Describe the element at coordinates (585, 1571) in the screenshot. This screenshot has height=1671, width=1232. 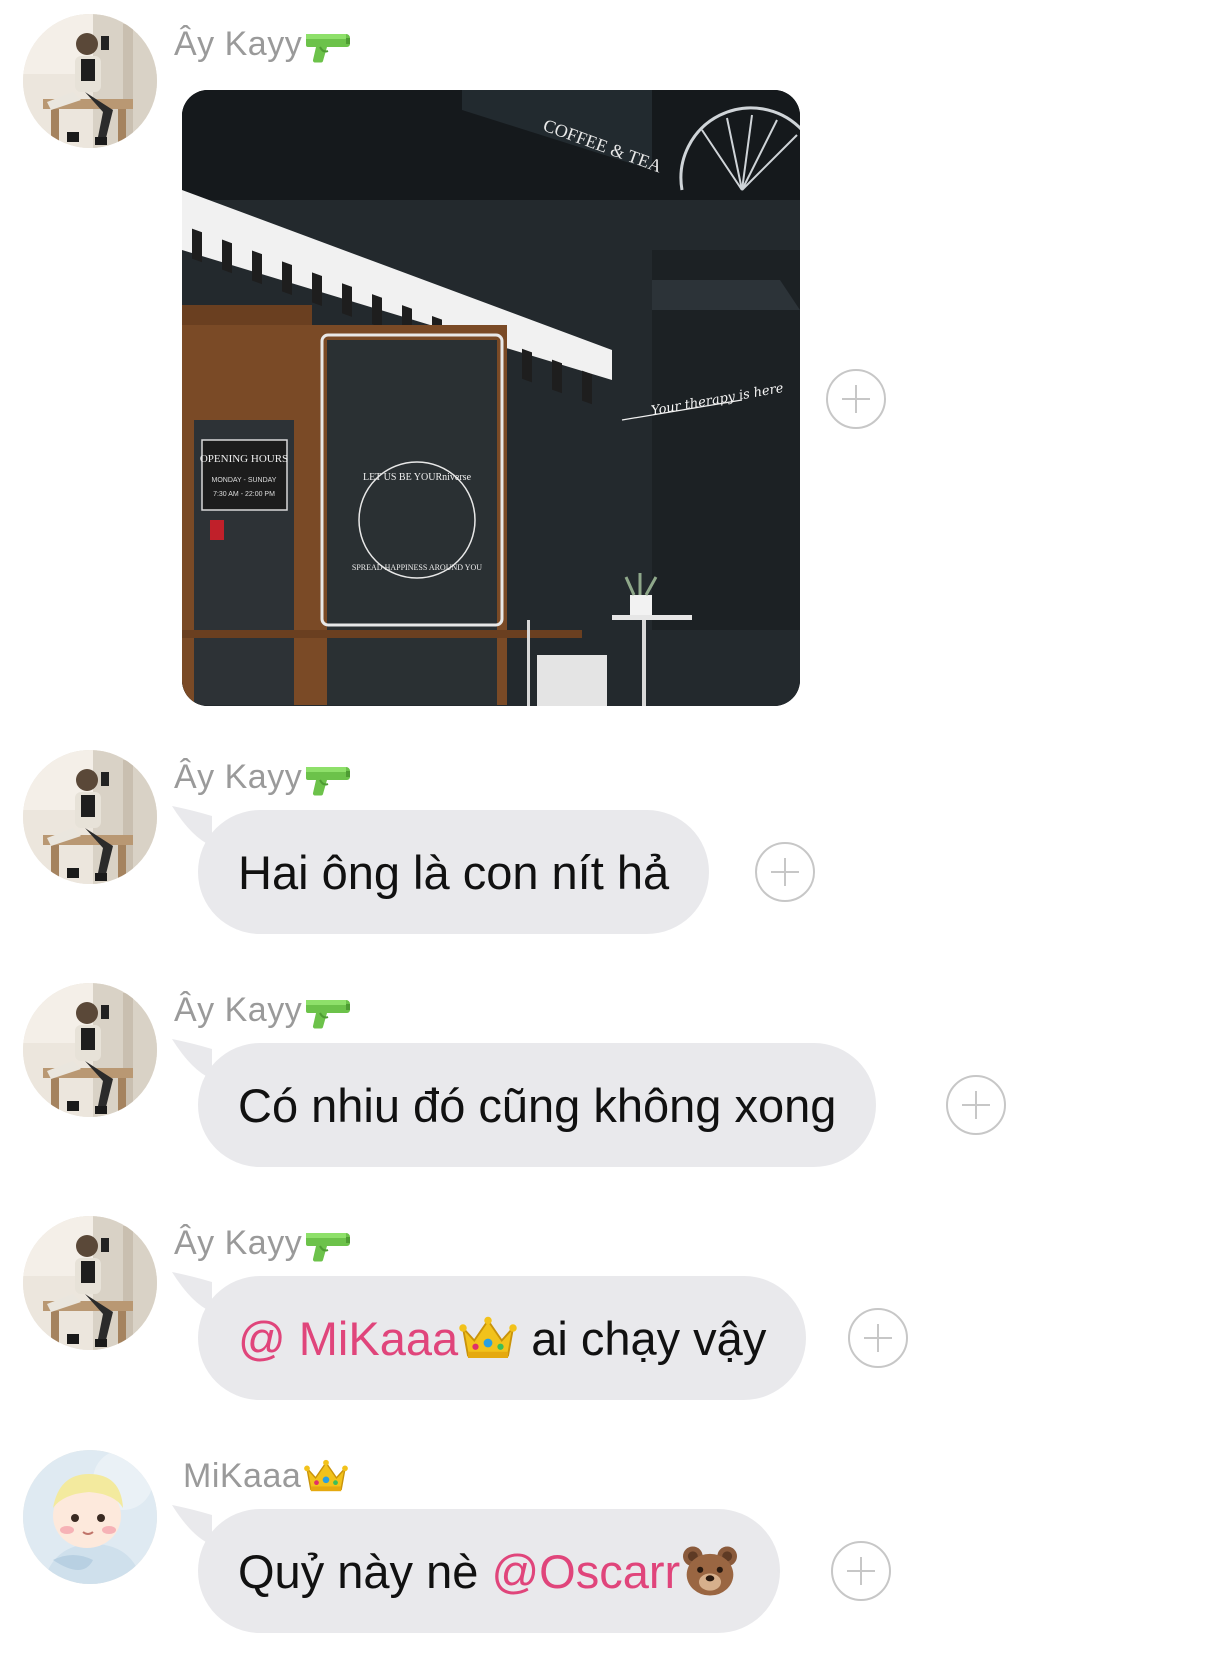
I see `mention-link: @Oscarr` at that location.